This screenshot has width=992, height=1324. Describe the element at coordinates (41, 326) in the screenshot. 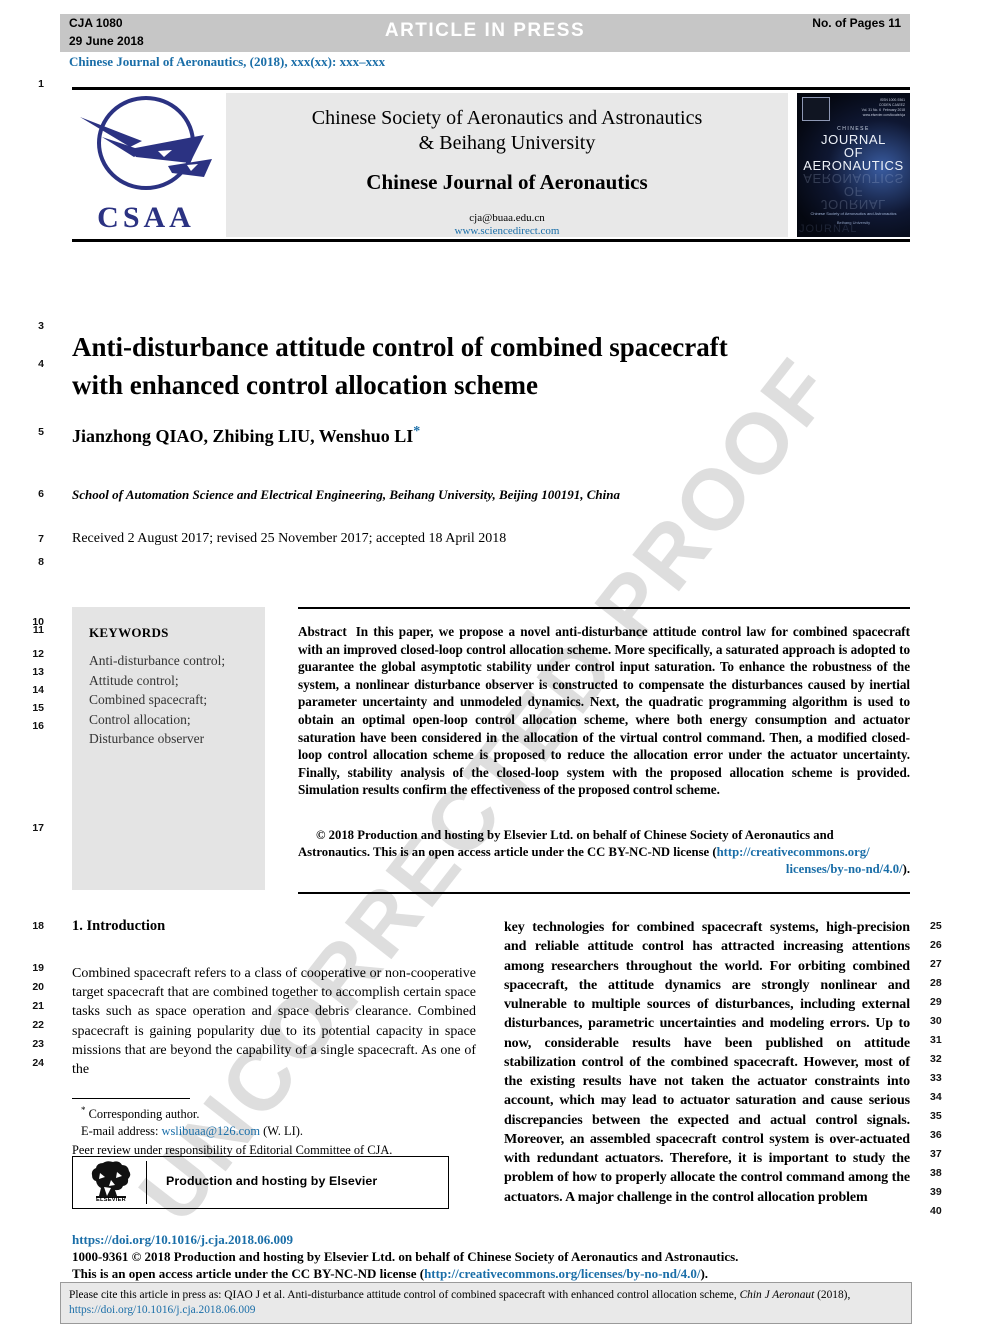

I see `line-number: 3` at that location.